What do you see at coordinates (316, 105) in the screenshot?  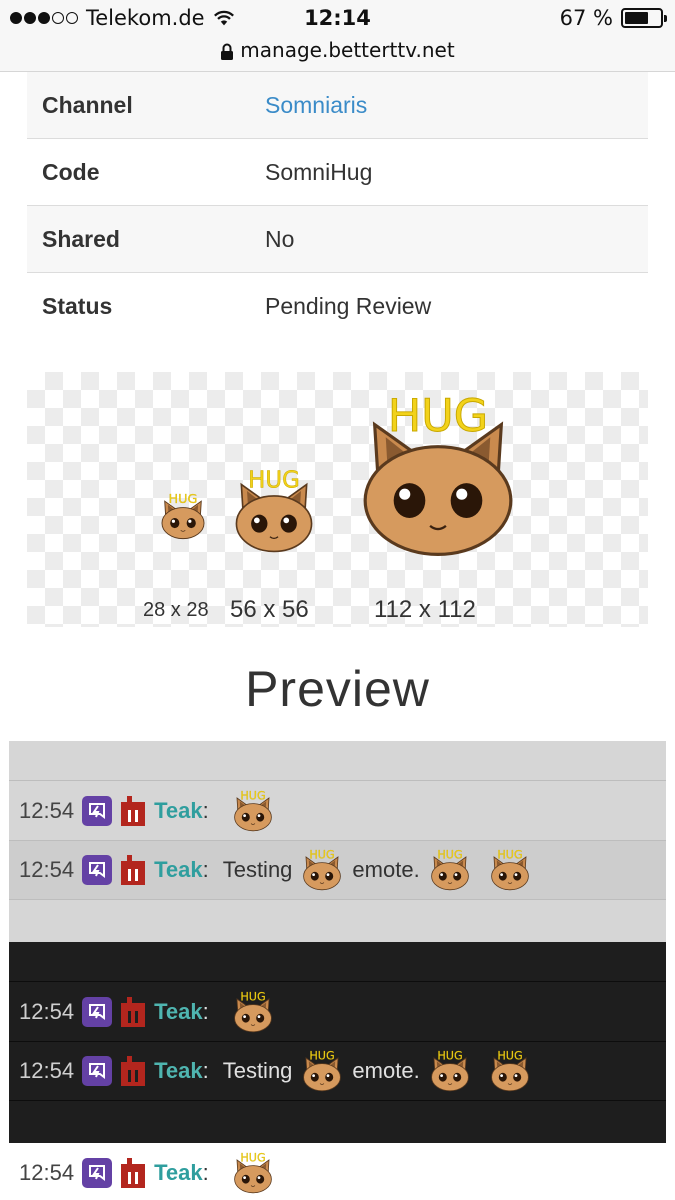 I see `channel-link: Somniaris` at bounding box center [316, 105].